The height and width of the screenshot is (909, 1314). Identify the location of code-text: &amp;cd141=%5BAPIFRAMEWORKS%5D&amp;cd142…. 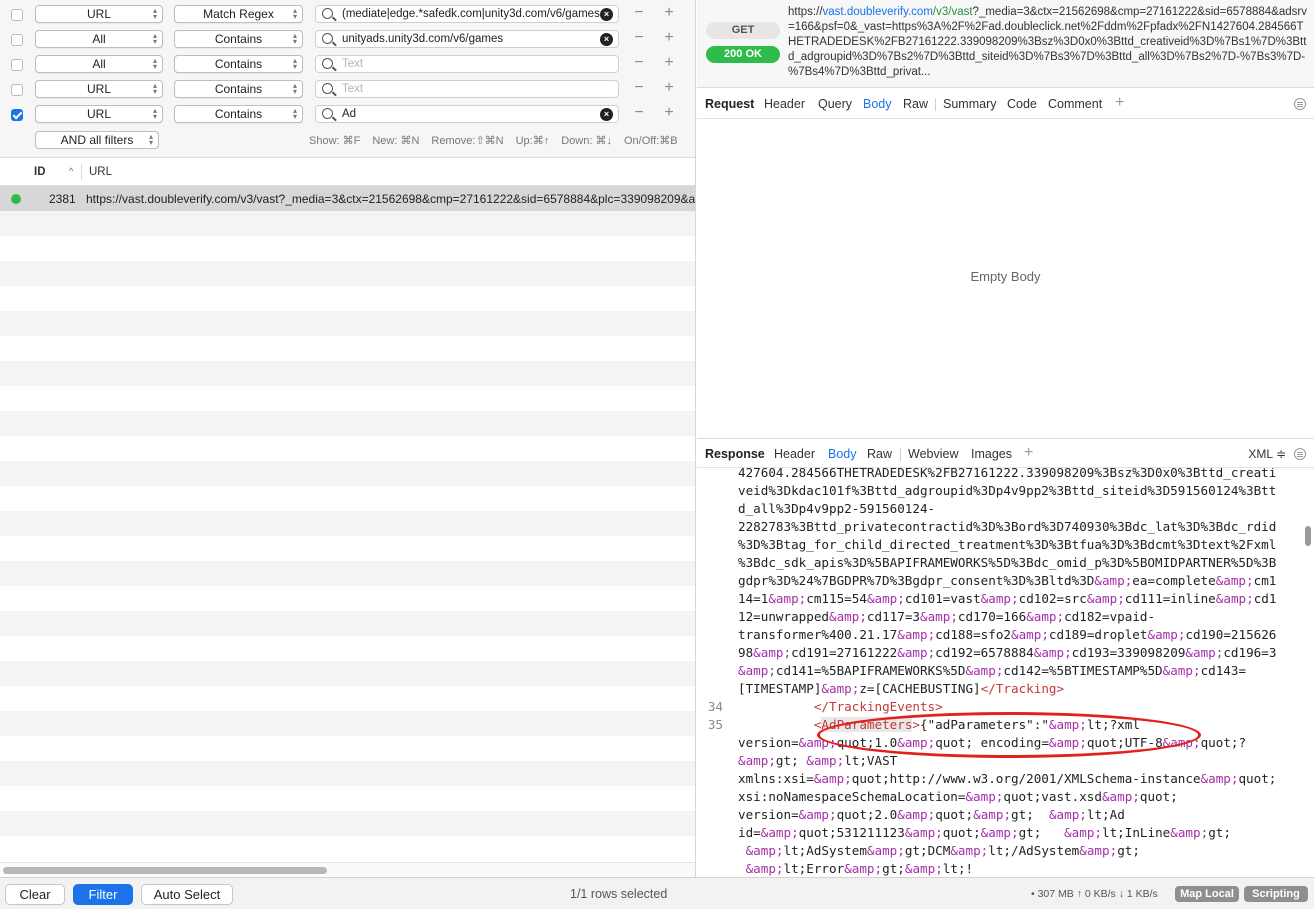
(992, 670).